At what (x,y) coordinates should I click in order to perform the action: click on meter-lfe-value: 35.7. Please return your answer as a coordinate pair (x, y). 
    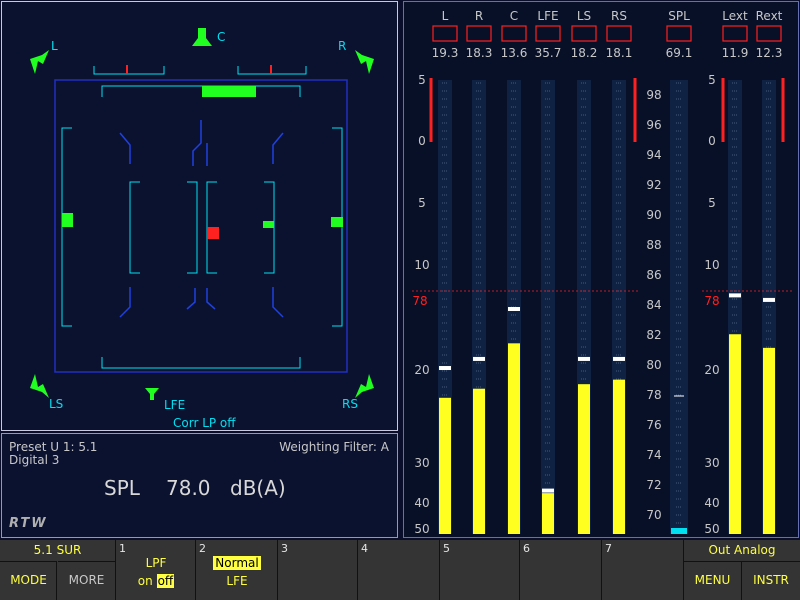
    Looking at the image, I should click on (548, 53).